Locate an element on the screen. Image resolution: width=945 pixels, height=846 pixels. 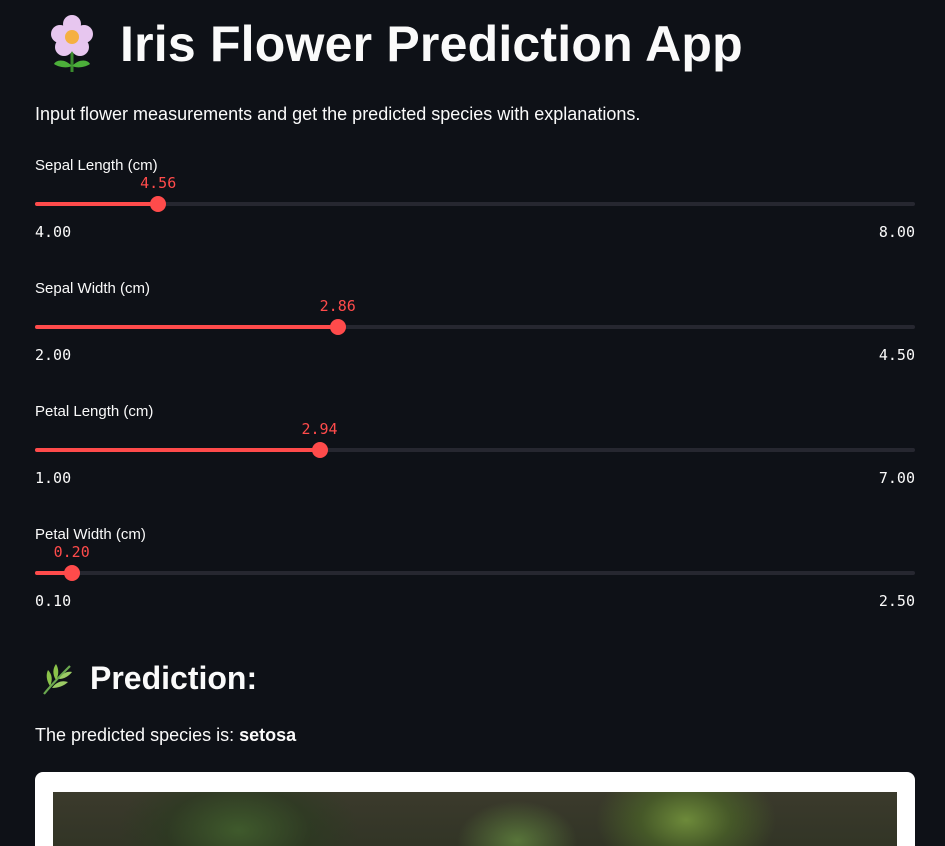
slider-label: Sepal Width (cm) is located at coordinates (93, 288).